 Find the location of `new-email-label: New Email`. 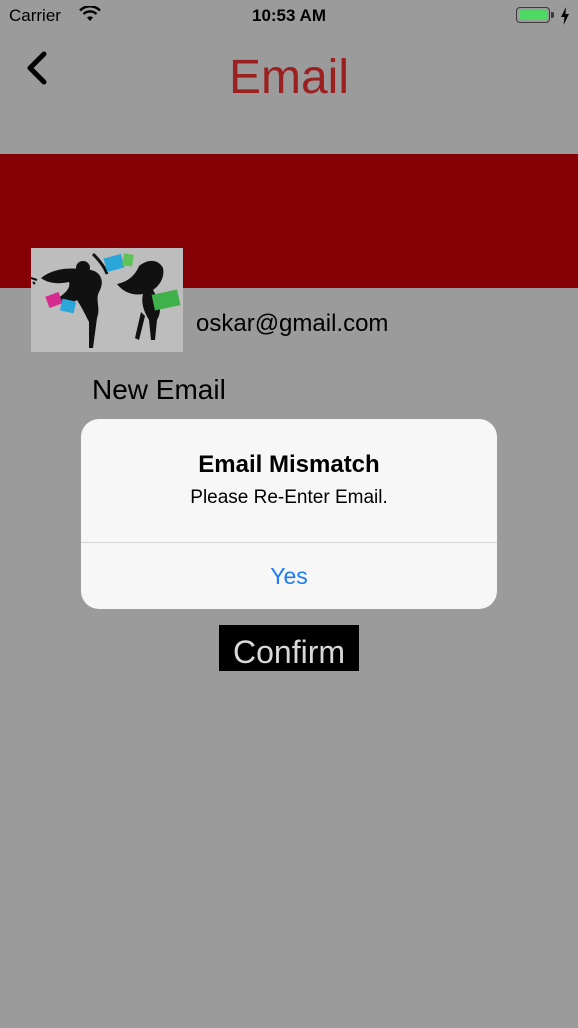

new-email-label: New Email is located at coordinates (159, 389).